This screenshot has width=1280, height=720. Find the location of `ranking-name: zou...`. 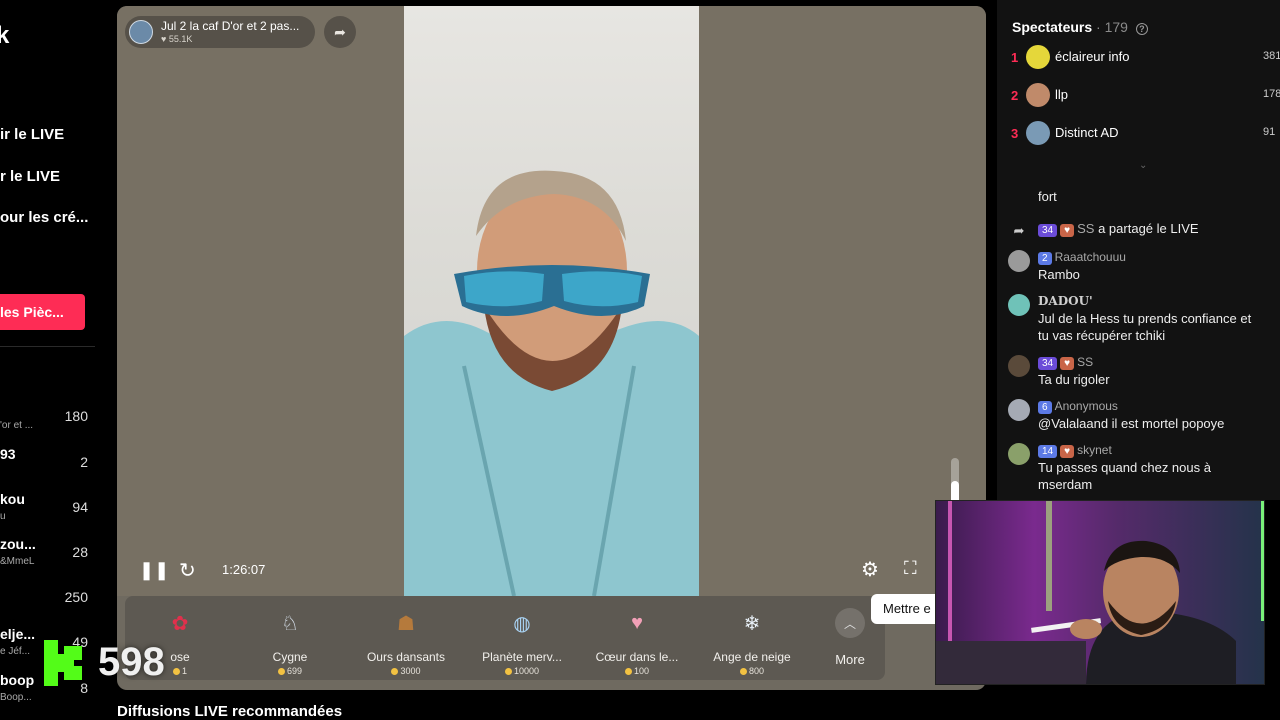

ranking-name: zou... is located at coordinates (18, 544).